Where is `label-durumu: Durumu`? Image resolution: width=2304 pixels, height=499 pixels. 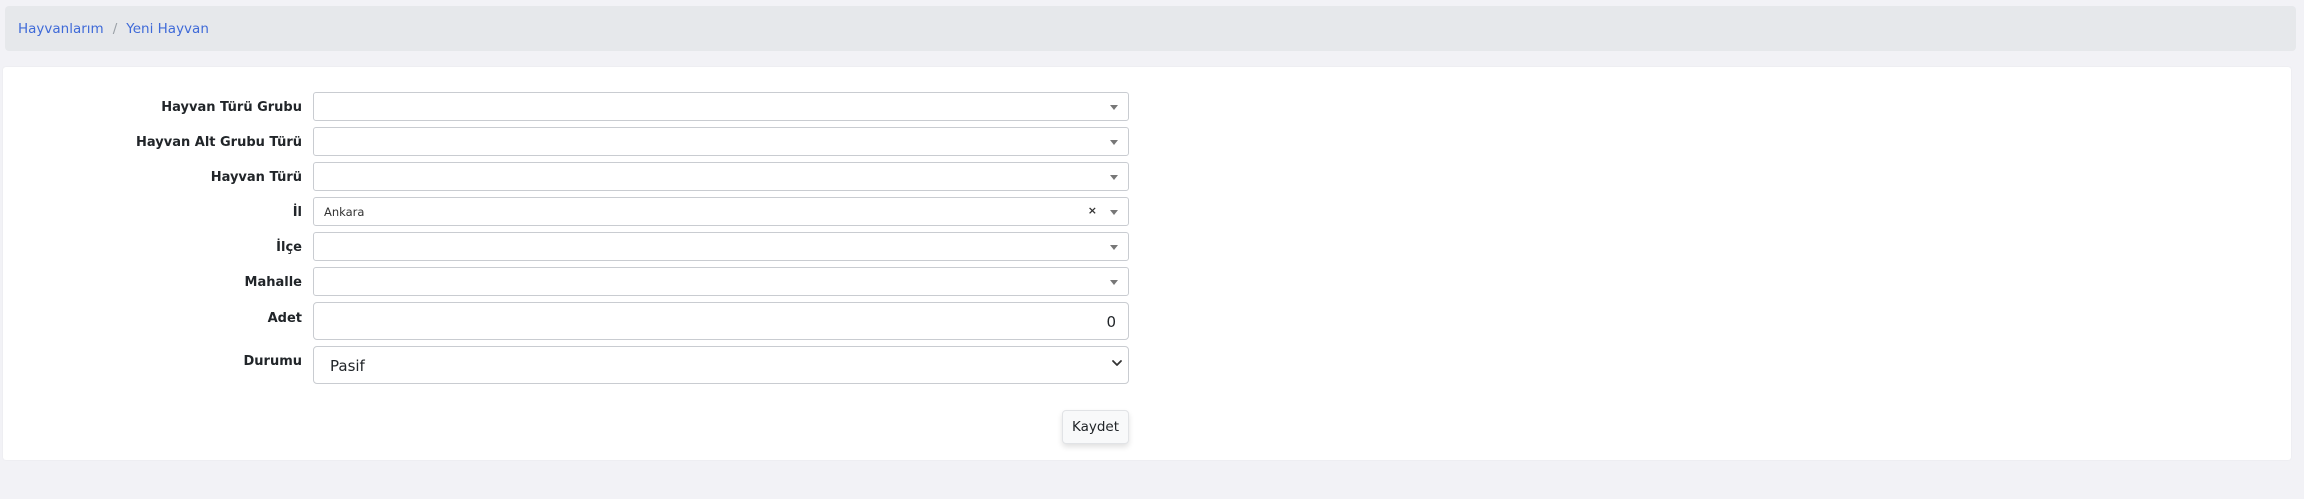 label-durumu: Durumu is located at coordinates (272, 361).